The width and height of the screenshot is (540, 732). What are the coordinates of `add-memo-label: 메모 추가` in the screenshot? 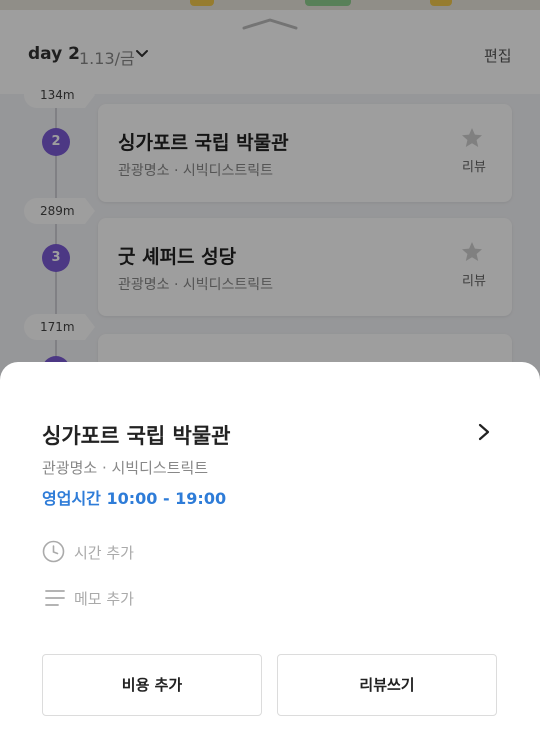 It's located at (104, 599).